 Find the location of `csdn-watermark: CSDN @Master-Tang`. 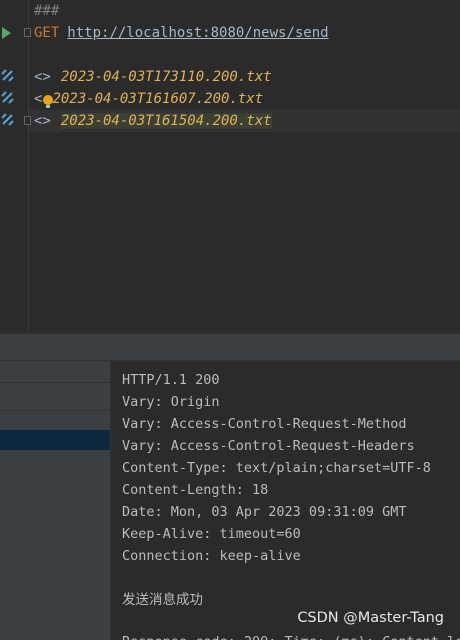

csdn-watermark: CSDN @Master-Tang is located at coordinates (370, 618).